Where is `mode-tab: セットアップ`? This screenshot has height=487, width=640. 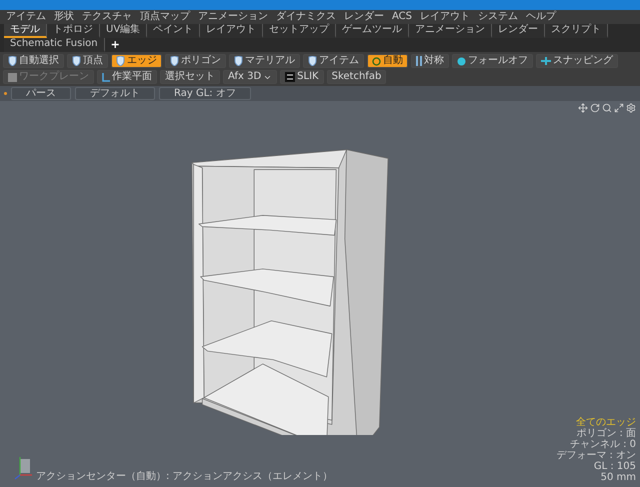 mode-tab: セットアップ is located at coordinates (299, 31).